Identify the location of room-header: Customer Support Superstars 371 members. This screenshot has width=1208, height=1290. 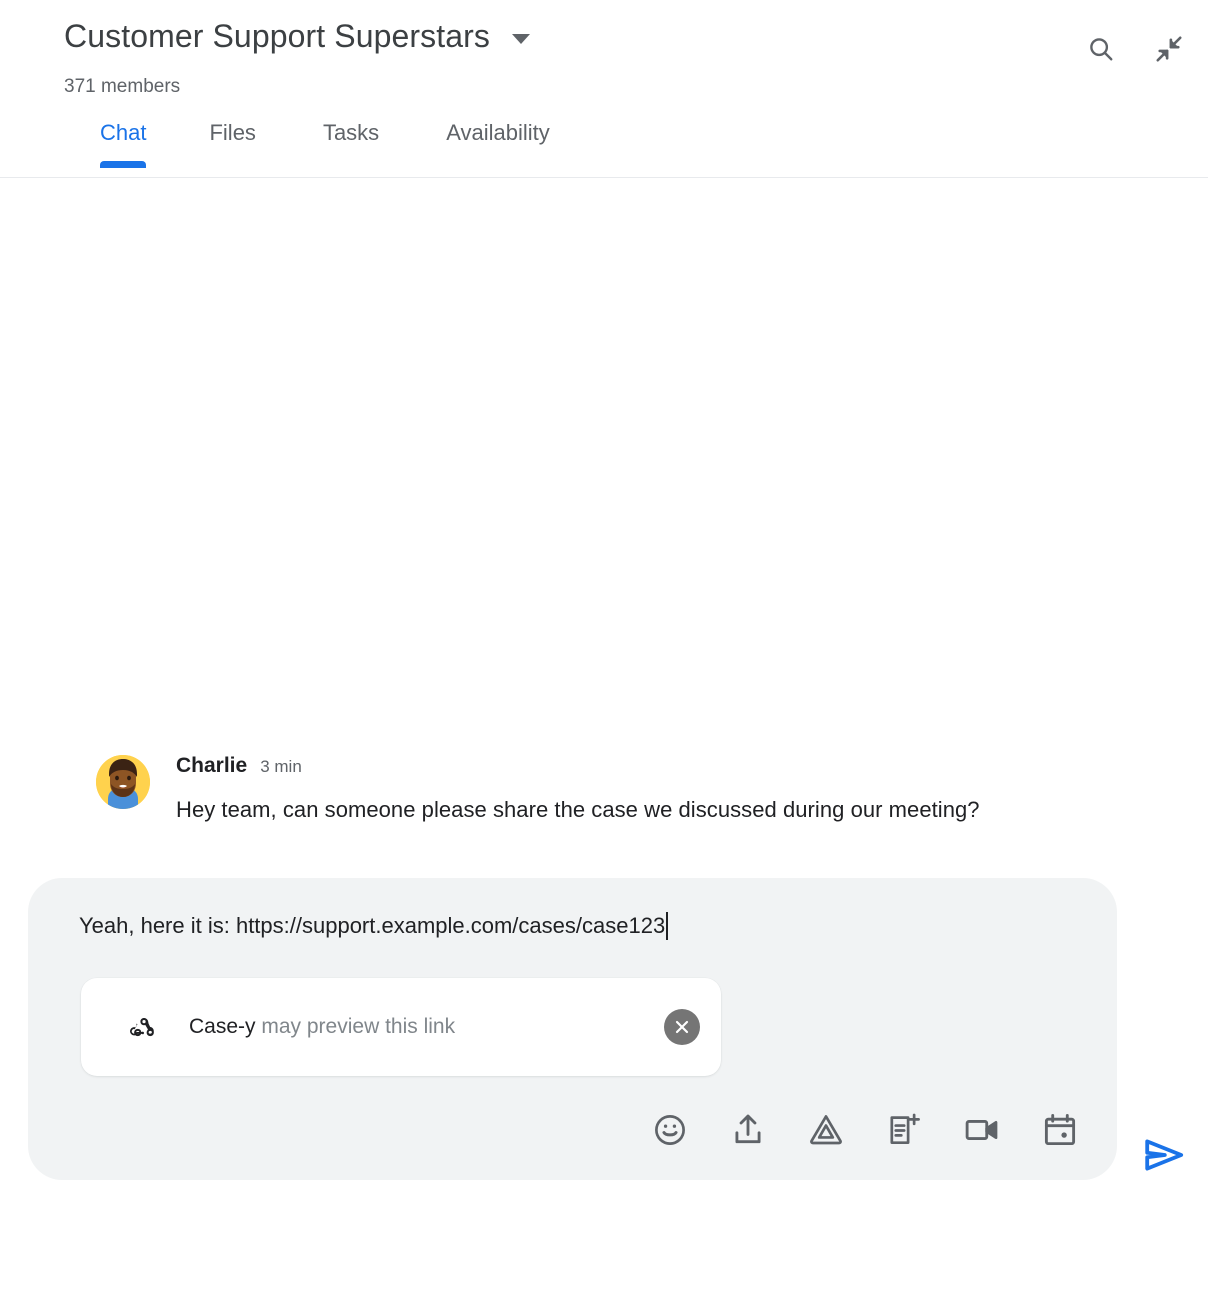
(604, 89).